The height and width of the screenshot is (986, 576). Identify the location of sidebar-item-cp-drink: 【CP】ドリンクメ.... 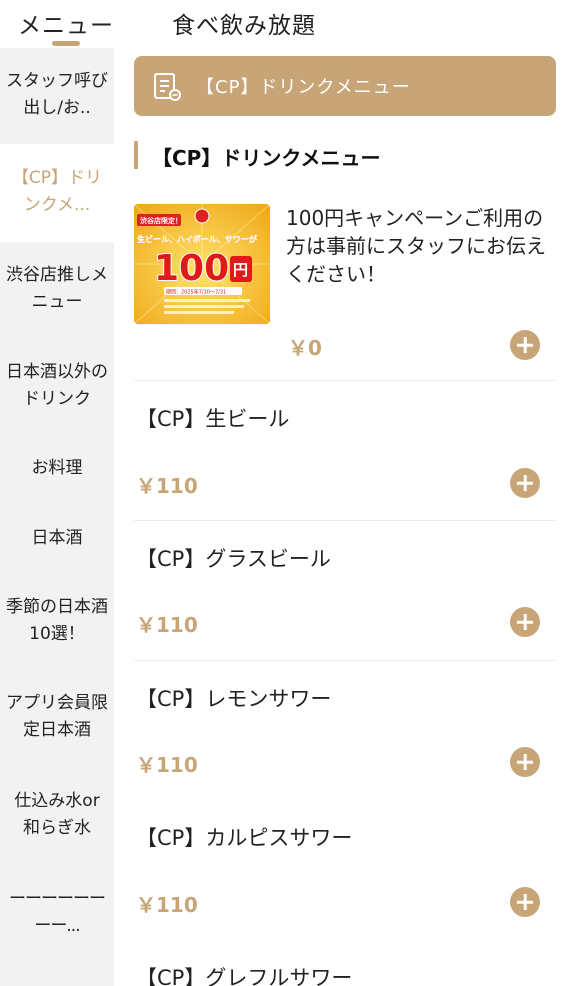
(57, 192).